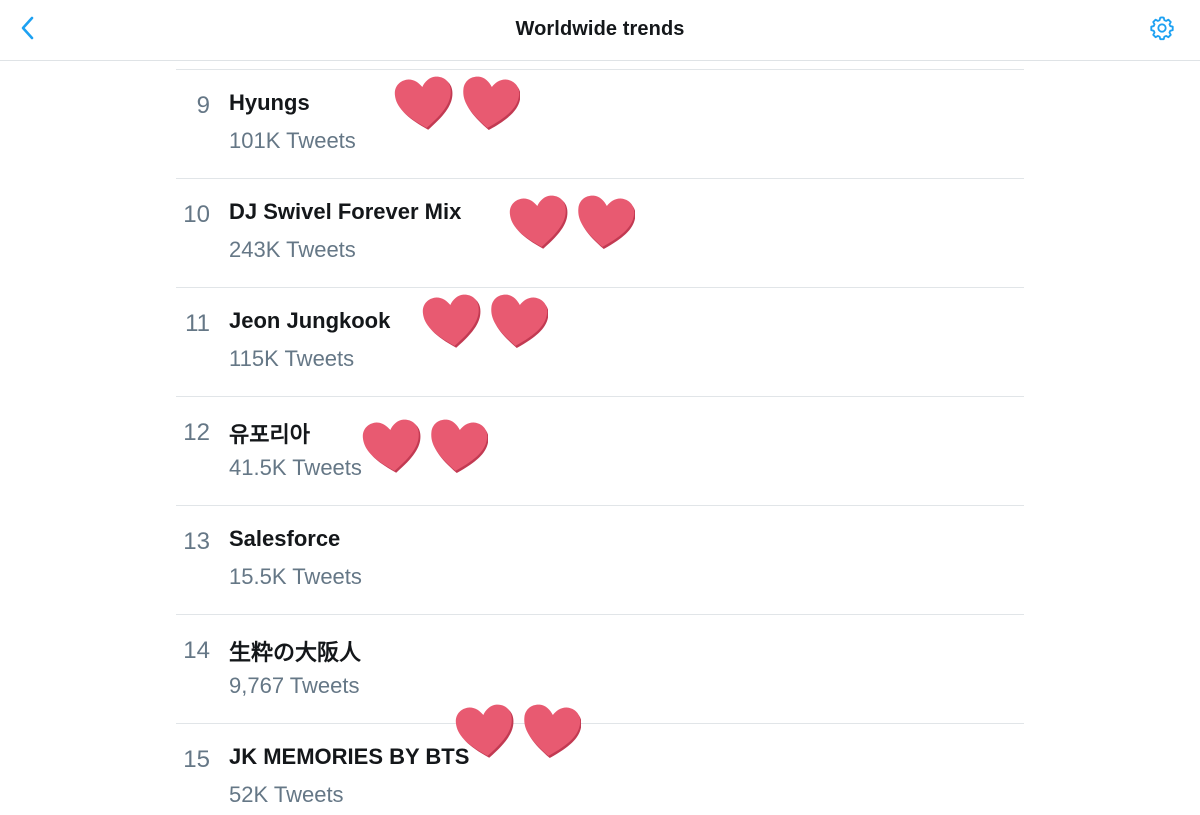  I want to click on trend-rank: 9, so click(203, 105).